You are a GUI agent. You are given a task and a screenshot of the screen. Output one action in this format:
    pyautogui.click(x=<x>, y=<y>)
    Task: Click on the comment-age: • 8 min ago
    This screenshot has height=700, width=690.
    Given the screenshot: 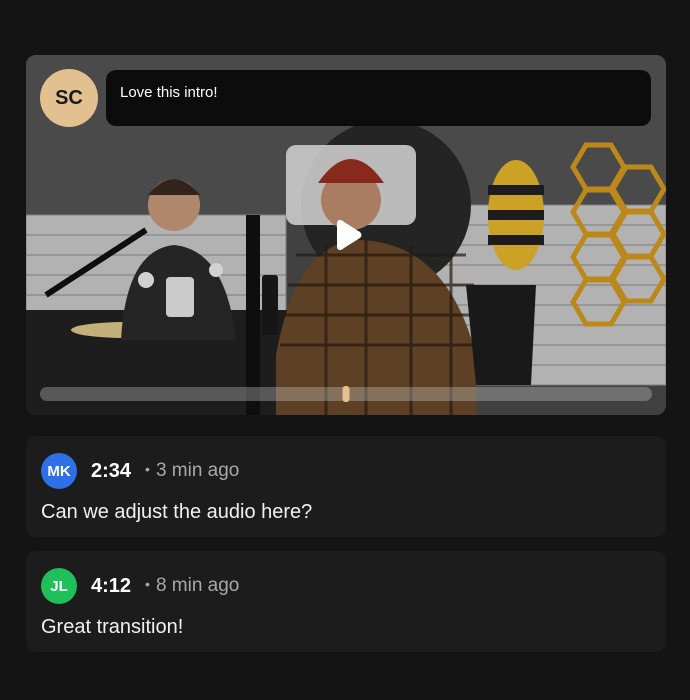 What is the action you would take?
    pyautogui.click(x=192, y=586)
    